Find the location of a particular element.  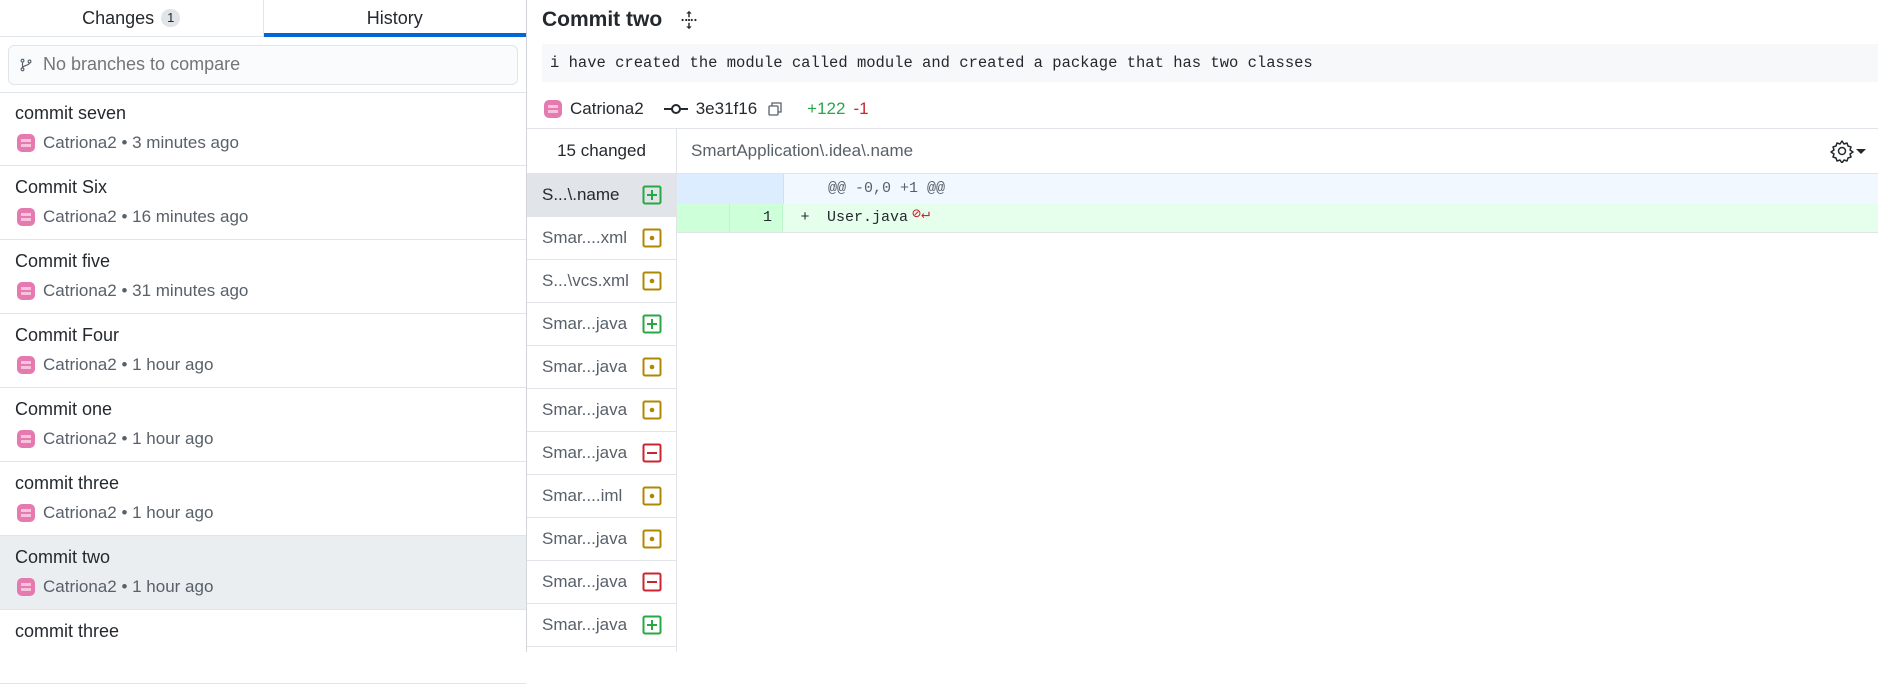

diff-line-text: User.java is located at coordinates (868, 217).